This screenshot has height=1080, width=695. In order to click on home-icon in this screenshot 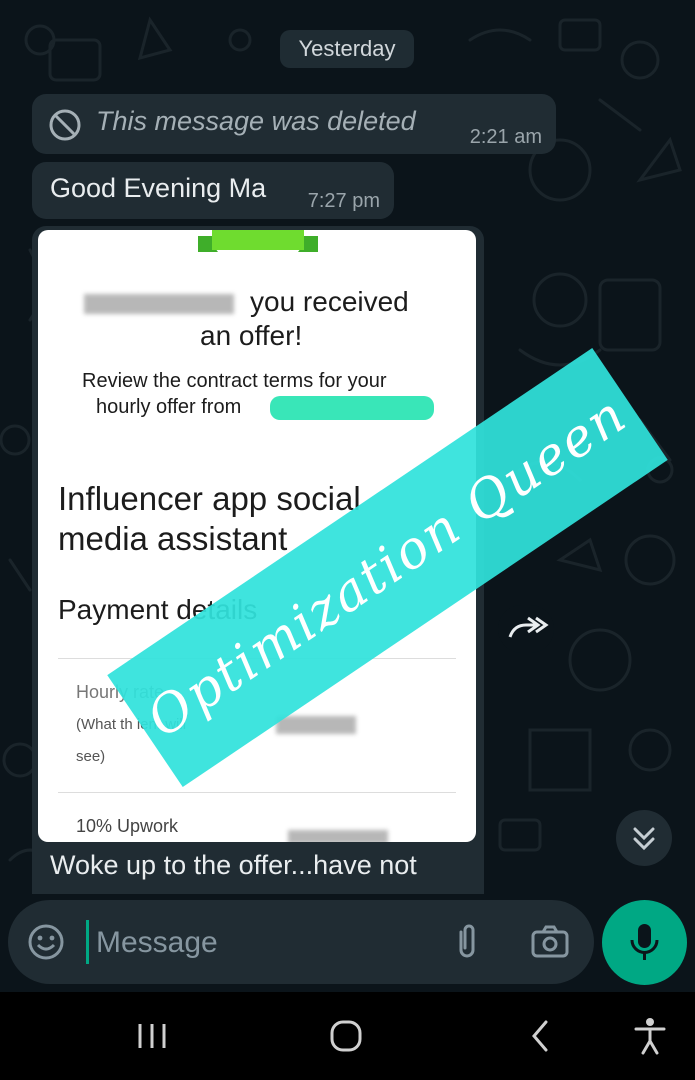, I will do `click(346, 1036)`.